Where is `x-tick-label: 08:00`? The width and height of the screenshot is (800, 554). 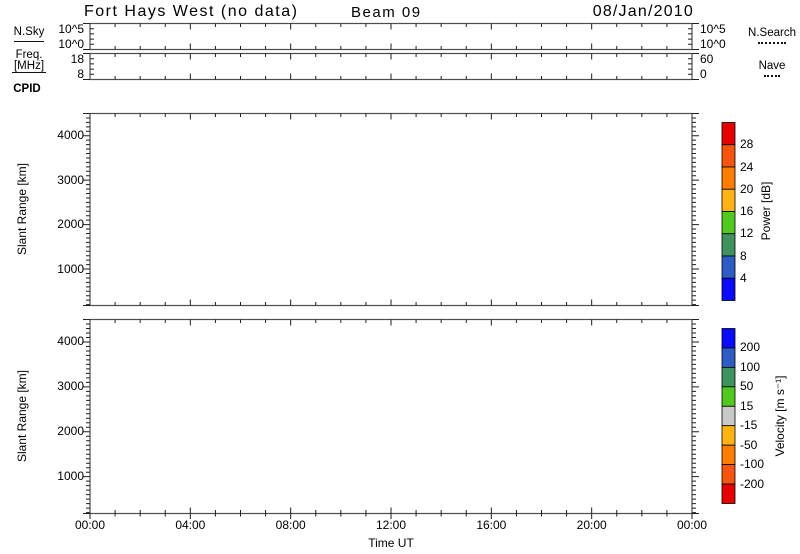 x-tick-label: 08:00 is located at coordinates (290, 524).